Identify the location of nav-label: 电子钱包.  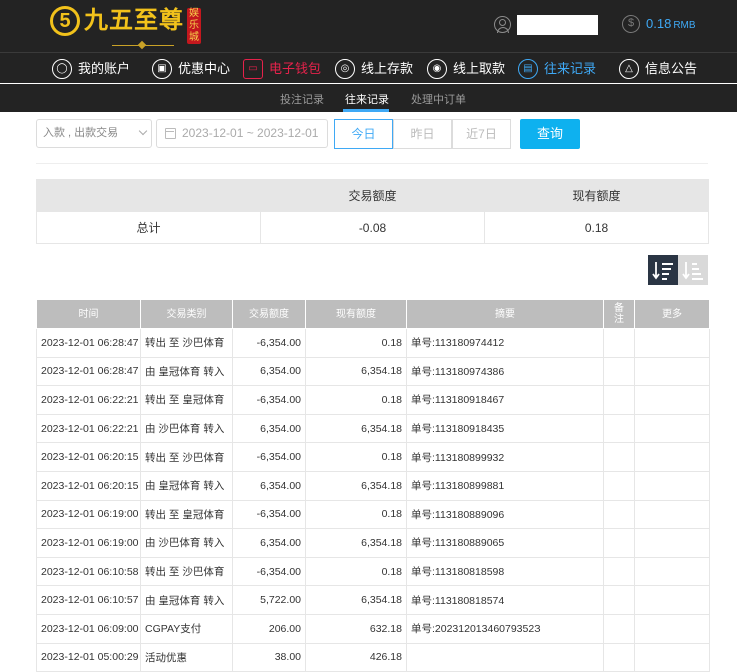
(295, 68).